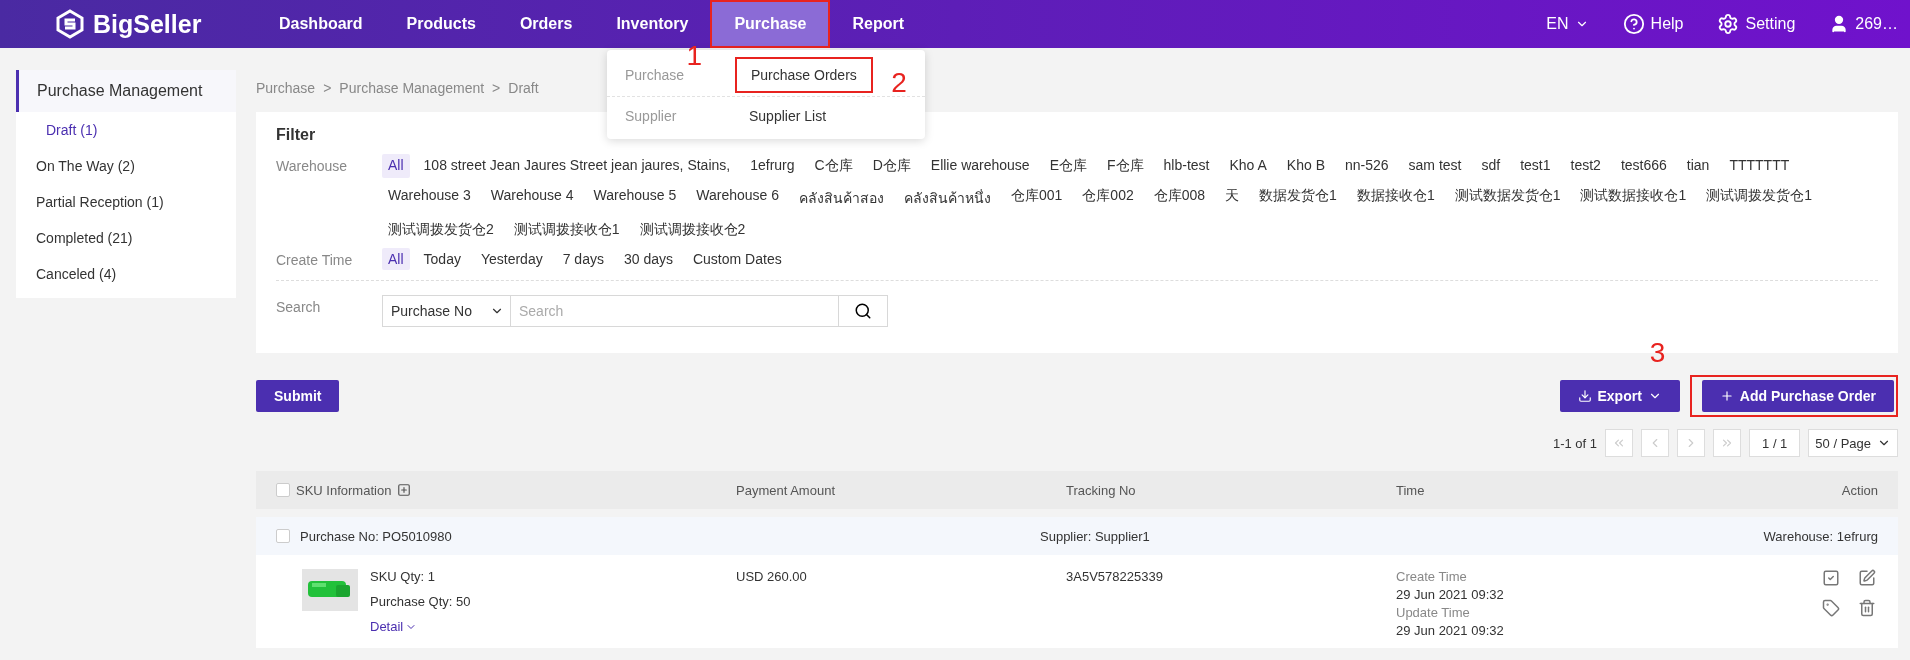 Image resolution: width=1910 pixels, height=660 pixels. What do you see at coordinates (947, 198) in the screenshot?
I see `filter-option: คลังสินค้าหนึ่ง` at bounding box center [947, 198].